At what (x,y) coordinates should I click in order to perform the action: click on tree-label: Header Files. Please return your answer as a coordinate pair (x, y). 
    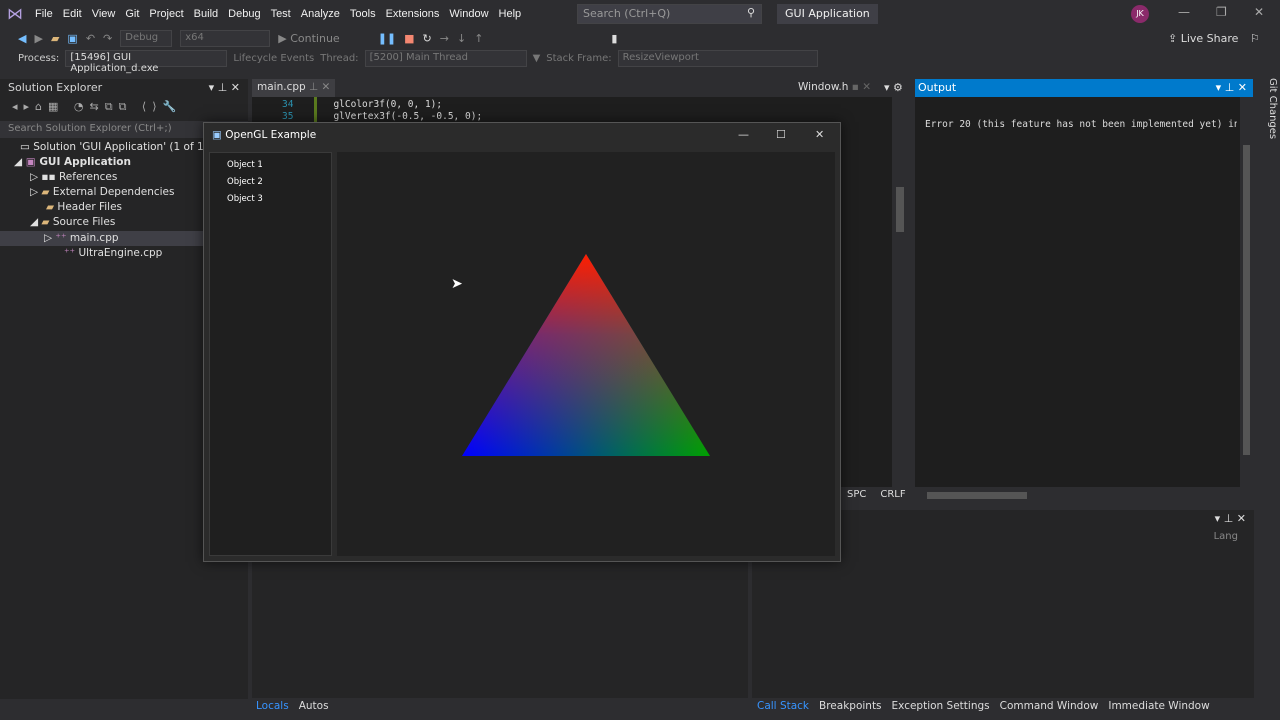
    Looking at the image, I should click on (90, 207).